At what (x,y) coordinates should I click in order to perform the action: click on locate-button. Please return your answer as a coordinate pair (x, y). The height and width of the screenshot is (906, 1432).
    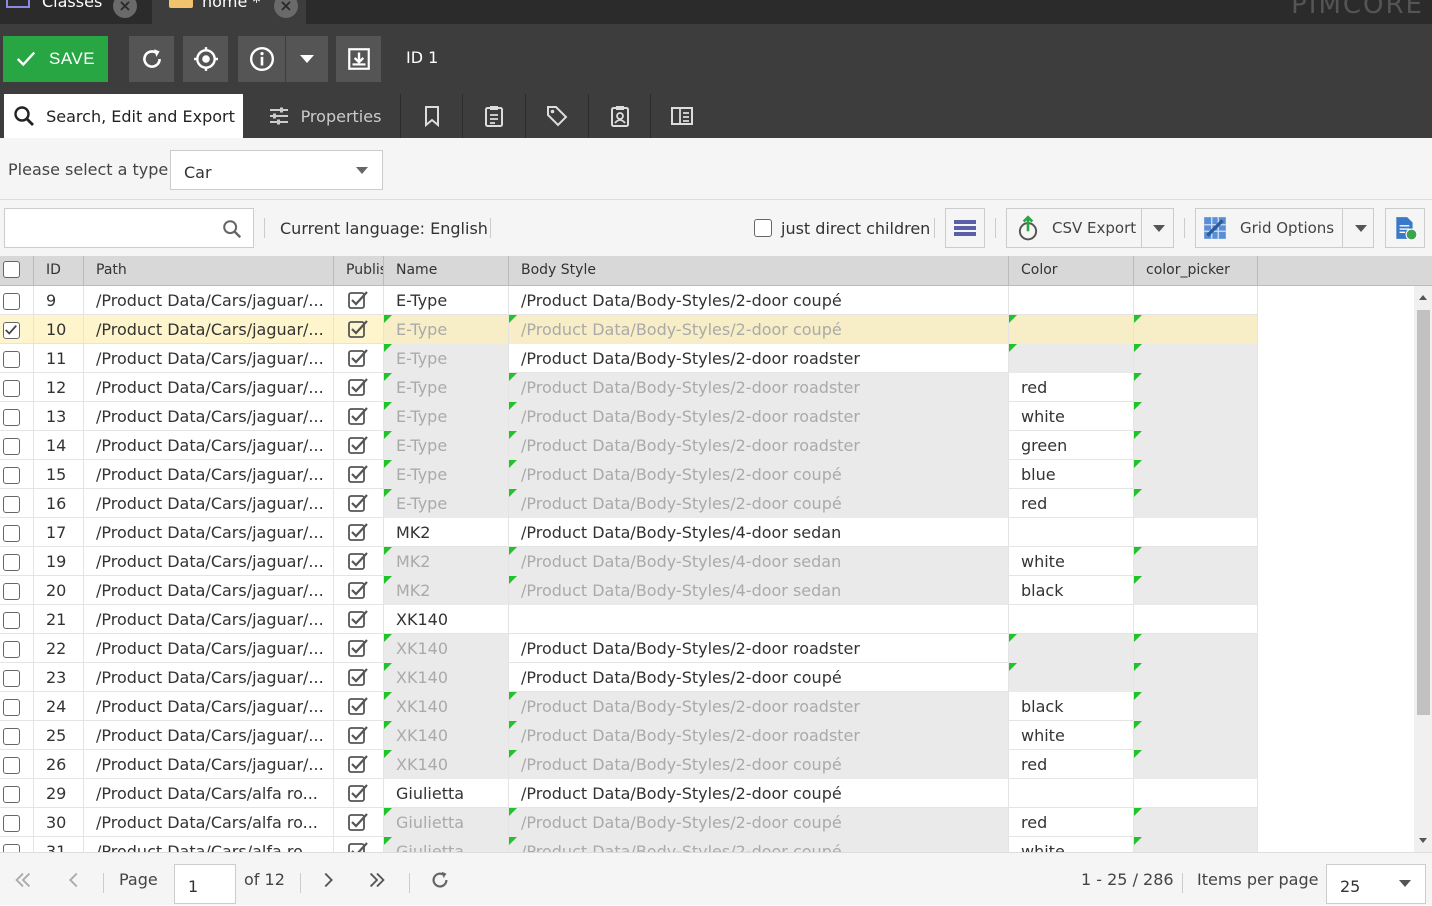
    Looking at the image, I should click on (205, 59).